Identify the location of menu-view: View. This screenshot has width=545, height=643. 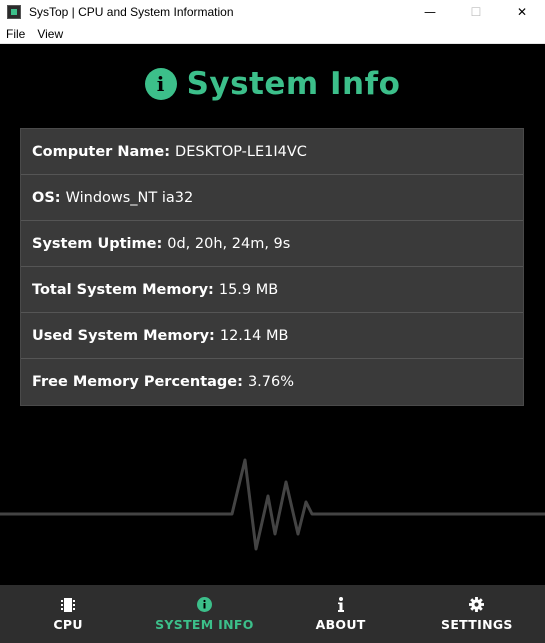
(50, 34).